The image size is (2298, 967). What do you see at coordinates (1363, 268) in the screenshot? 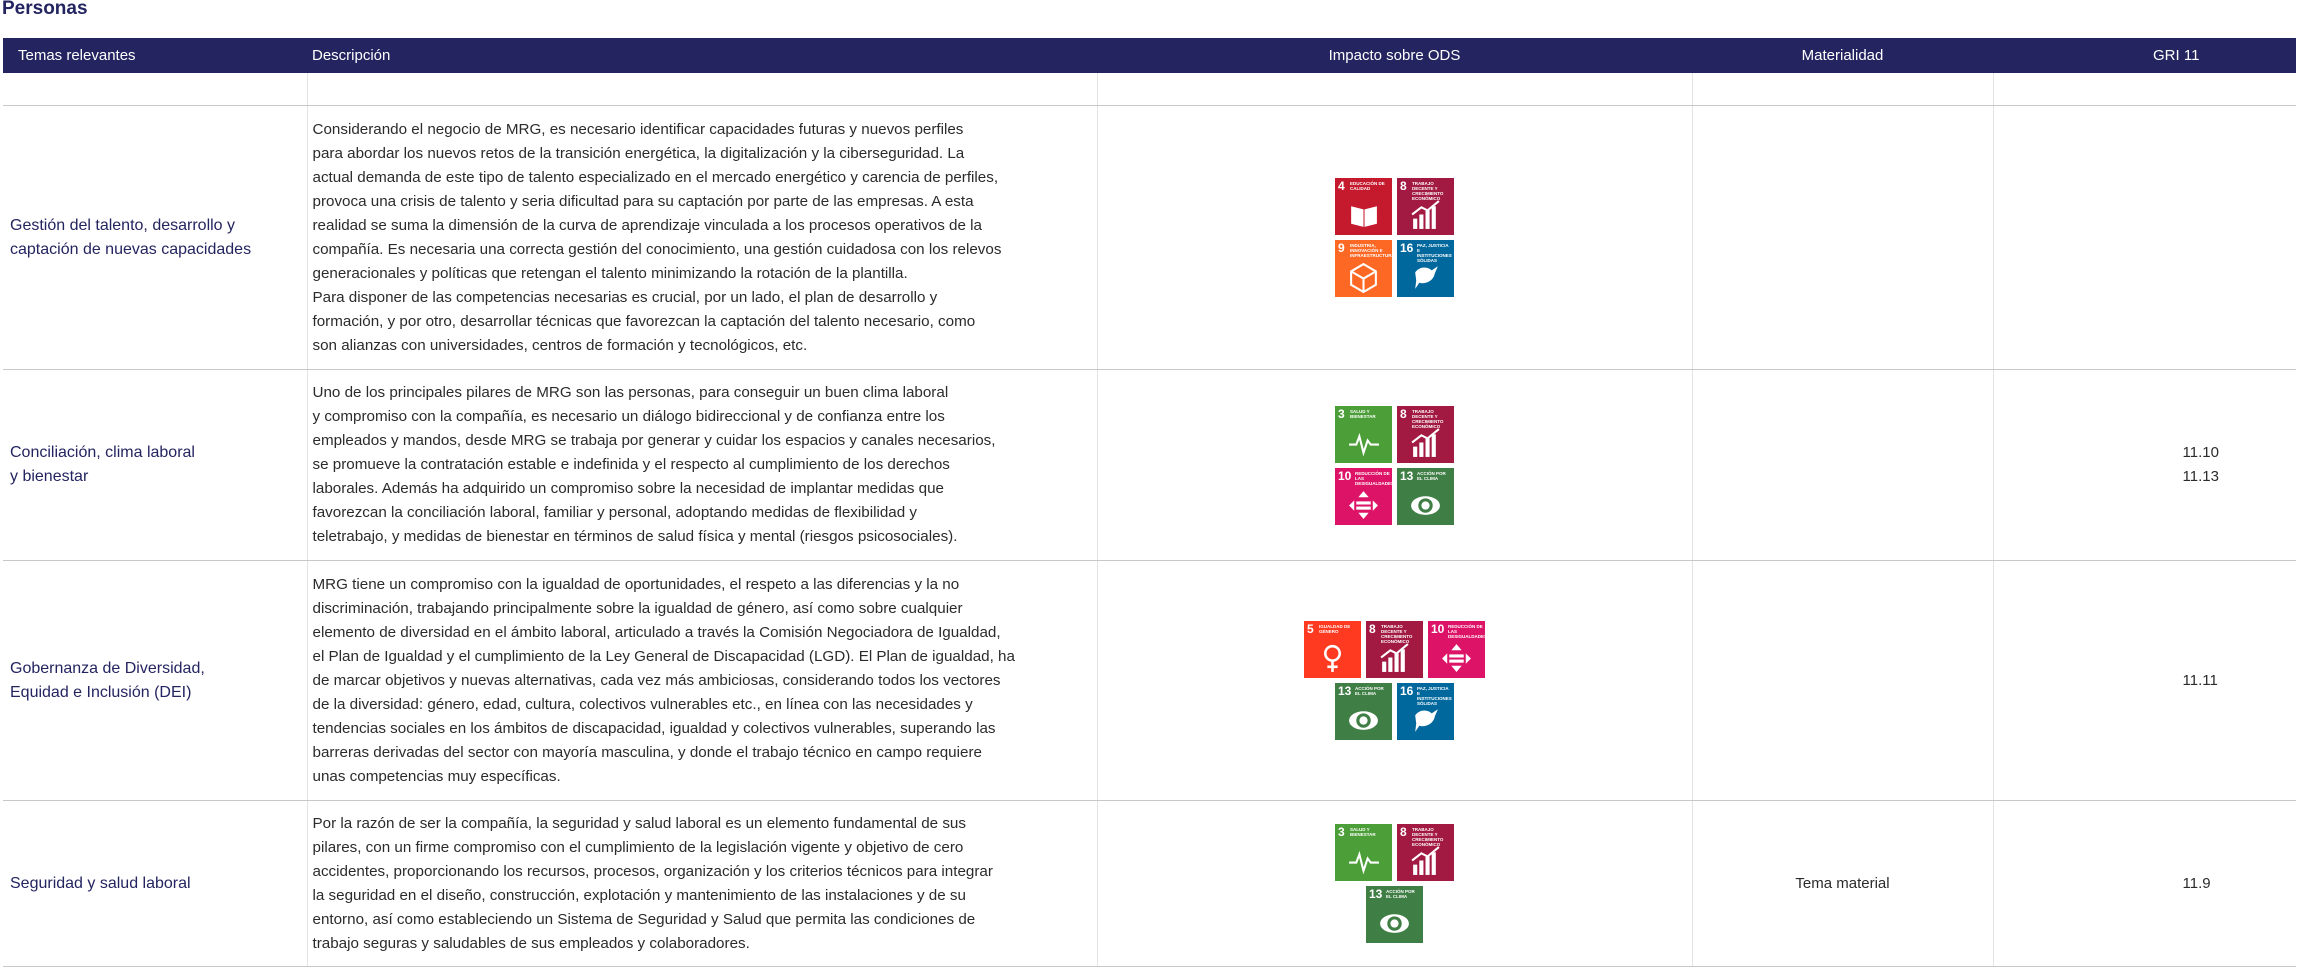
I see `sdg-9-icon: 9 Industria, innovación e infraestructura` at bounding box center [1363, 268].